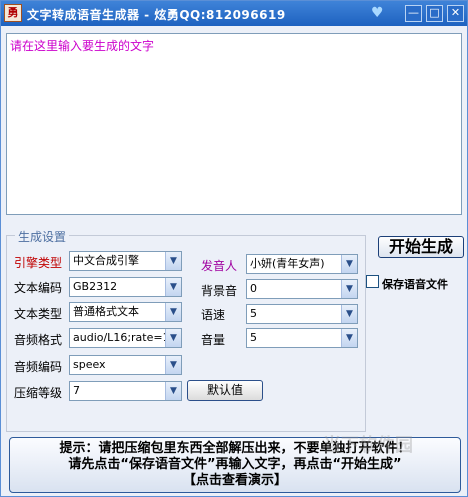 This screenshot has width=468, height=497. I want to click on window-title: 文字转成语音生成器 - 炫勇QQ:812096619, so click(156, 15).